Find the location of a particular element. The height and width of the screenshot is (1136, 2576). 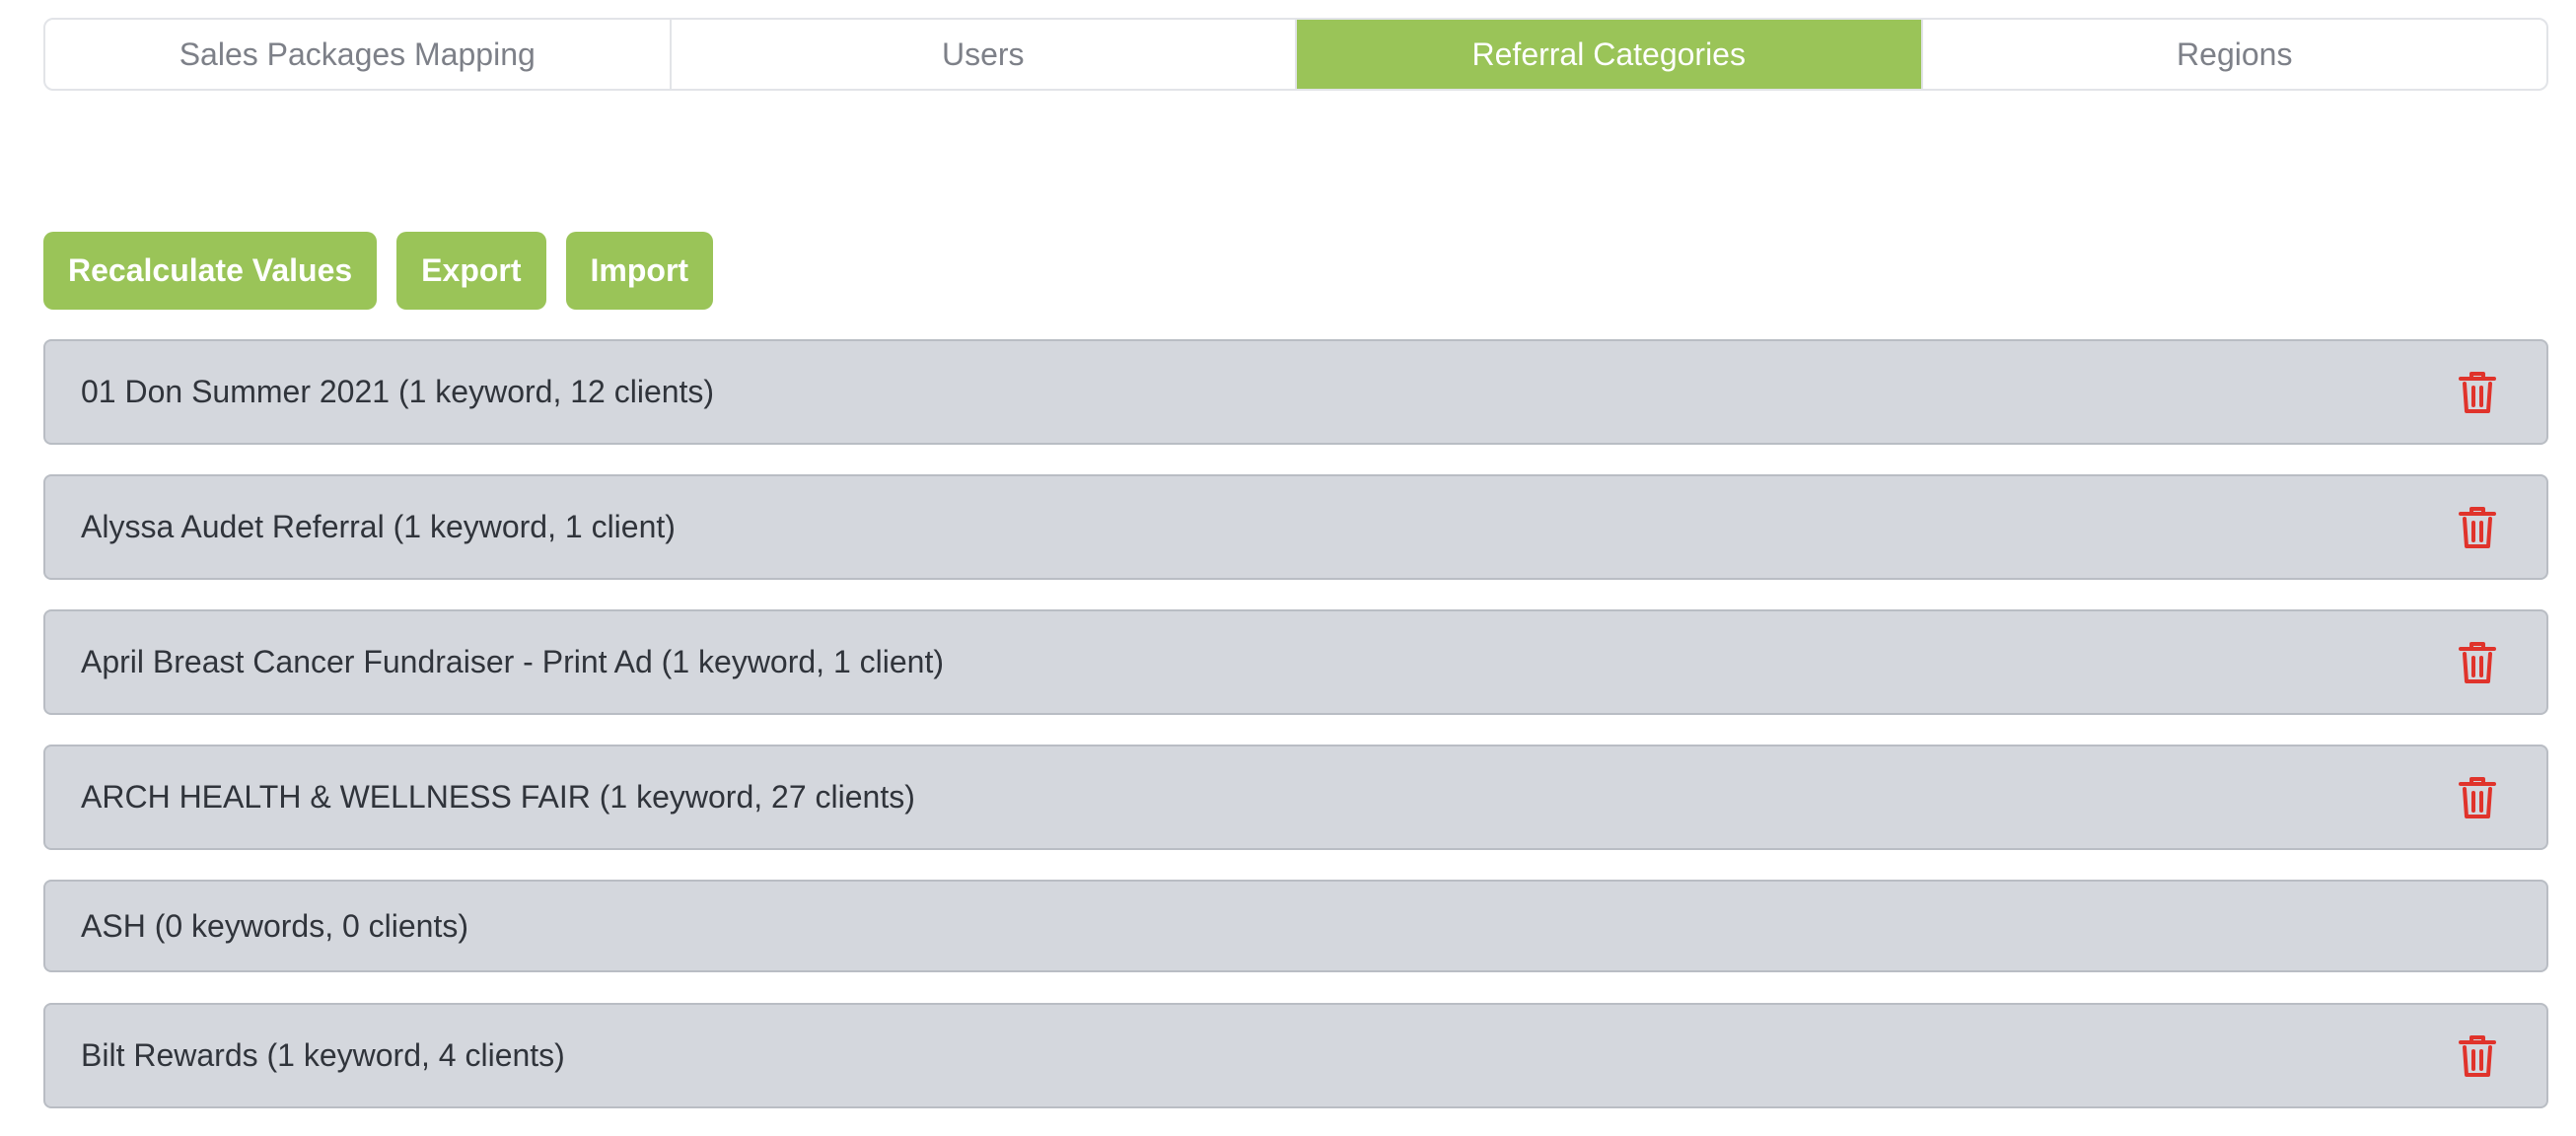

tab-referral-categories: Referral Categories is located at coordinates (1610, 54).